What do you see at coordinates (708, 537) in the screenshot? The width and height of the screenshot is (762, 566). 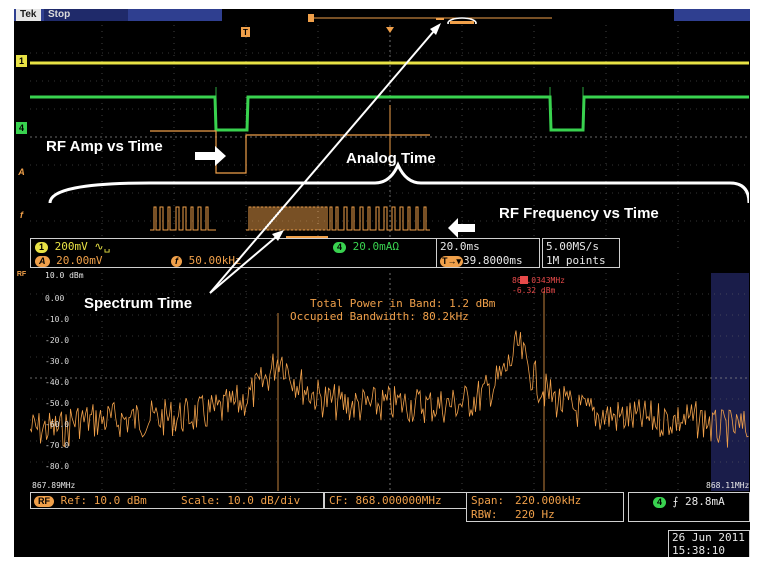 I see `date-label: 26 Jun 2011` at bounding box center [708, 537].